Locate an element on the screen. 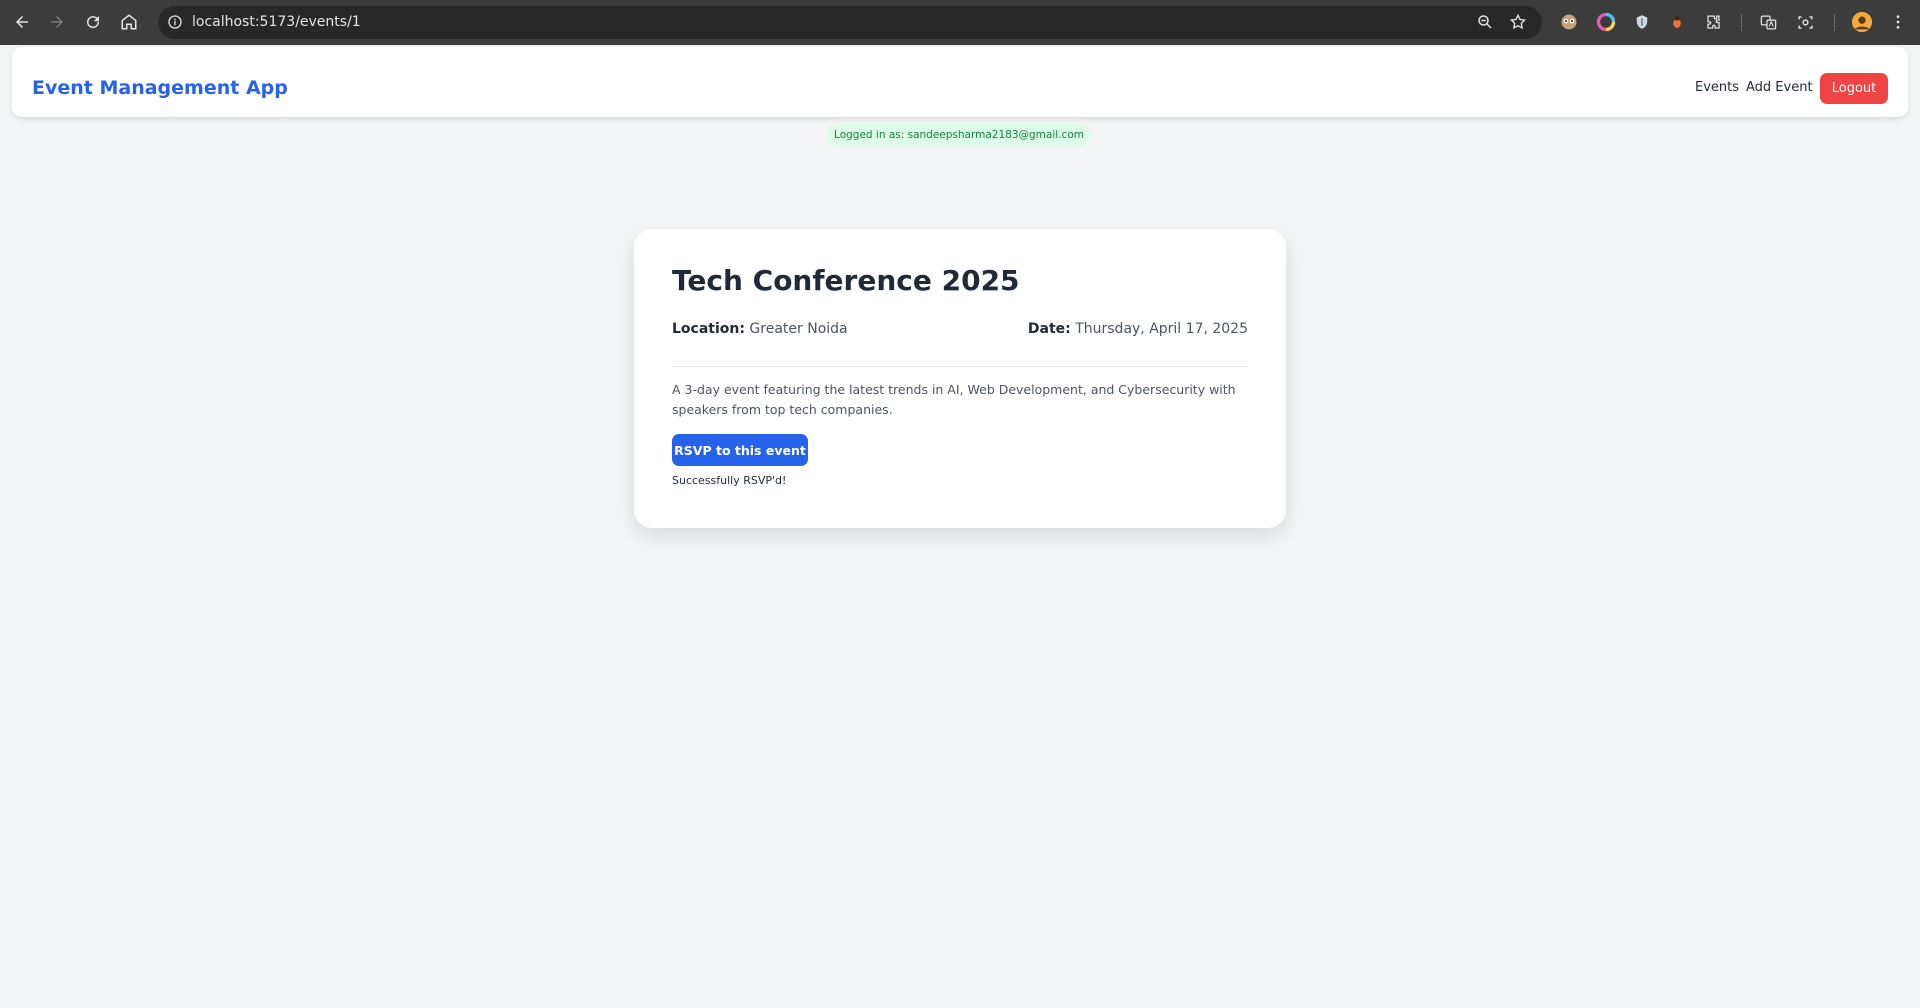 This screenshot has width=1920, height=1008. event-date: Date: Thursday, April 17, 2025 is located at coordinates (1138, 329).